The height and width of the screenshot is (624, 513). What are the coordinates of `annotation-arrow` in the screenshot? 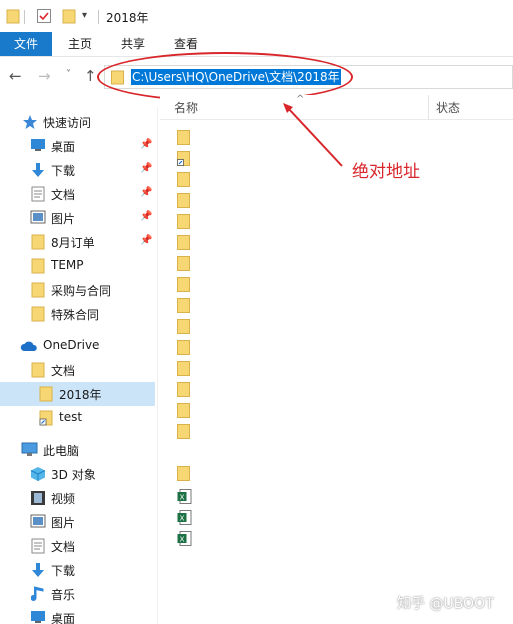 It's located at (313, 135).